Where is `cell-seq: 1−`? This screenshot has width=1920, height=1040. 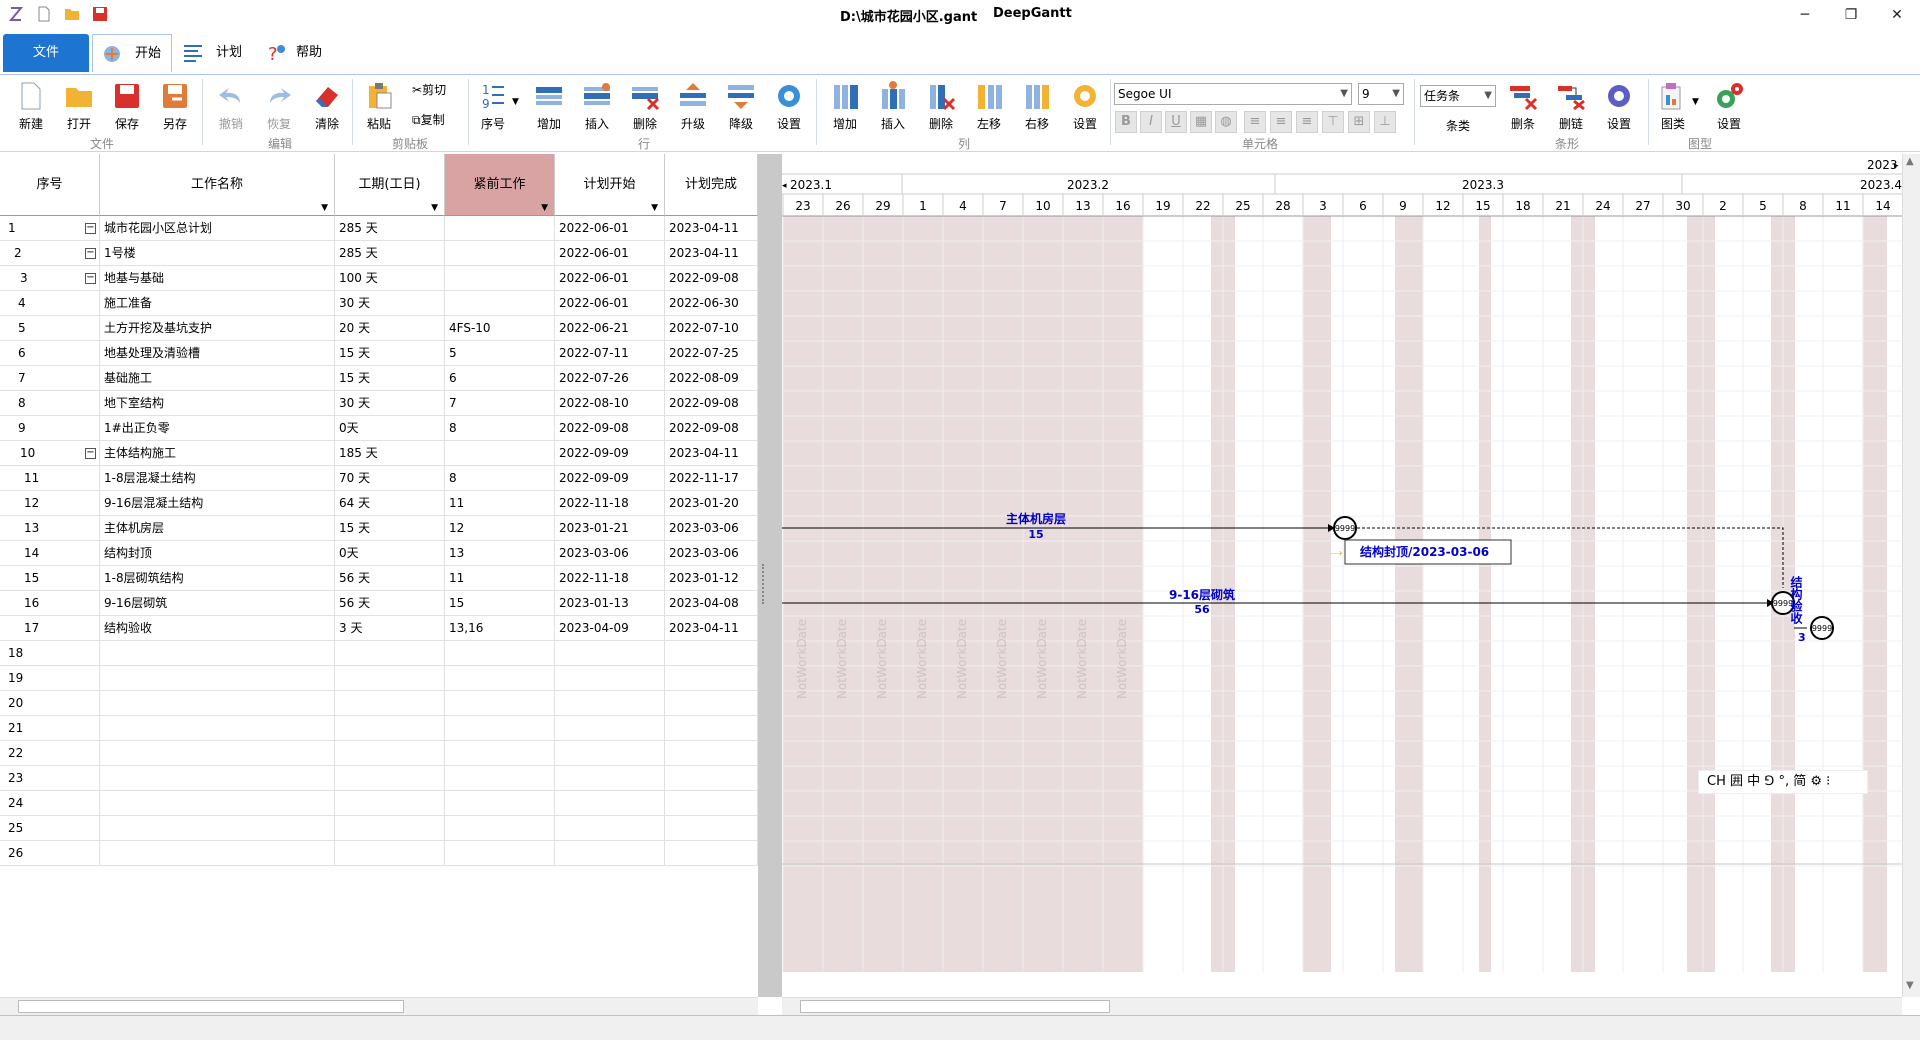 cell-seq: 1− is located at coordinates (50, 228).